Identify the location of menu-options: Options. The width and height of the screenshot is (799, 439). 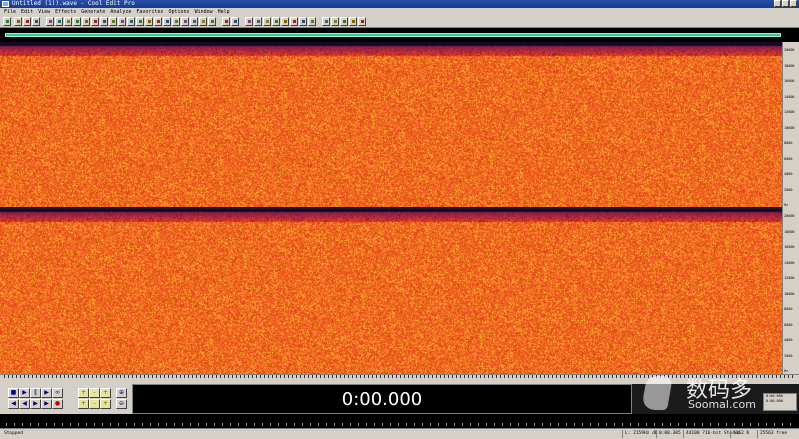
(178, 12).